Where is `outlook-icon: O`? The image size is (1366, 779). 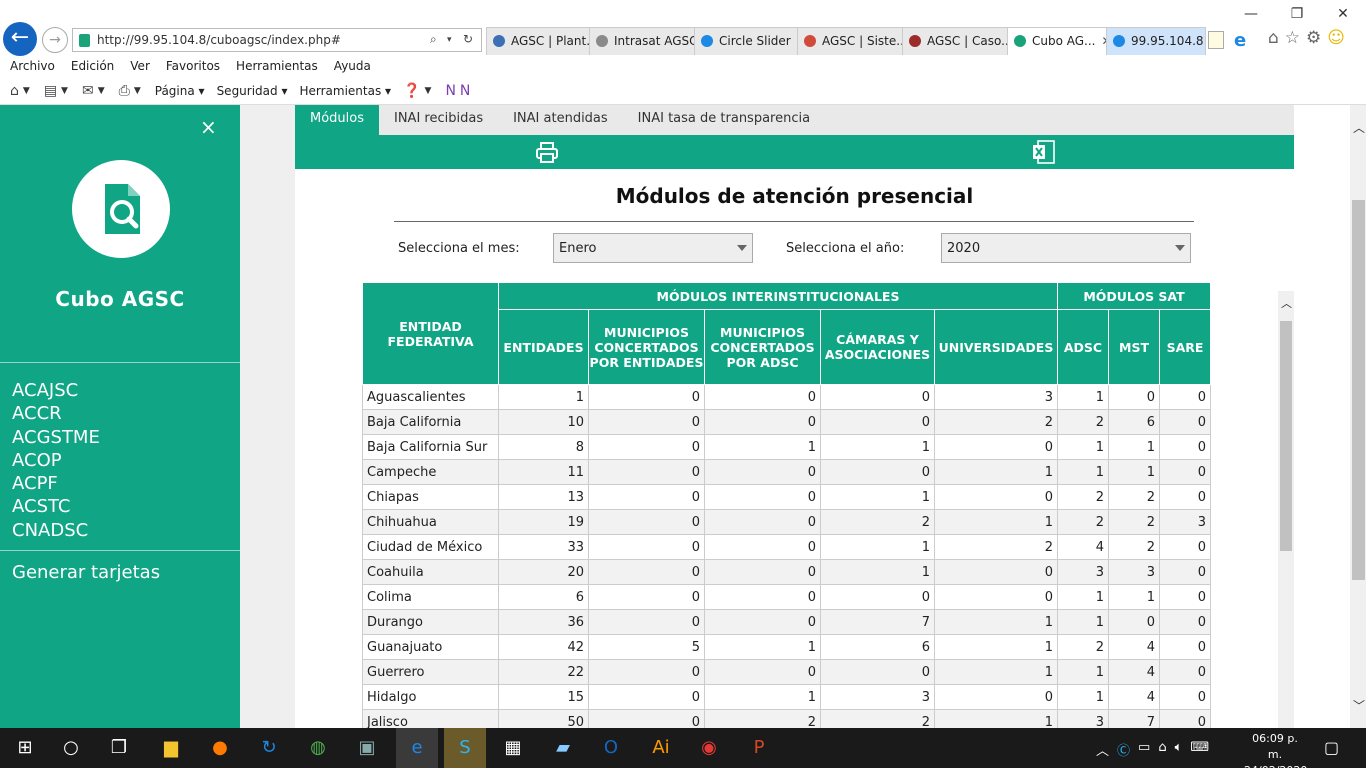 outlook-icon: O is located at coordinates (611, 748).